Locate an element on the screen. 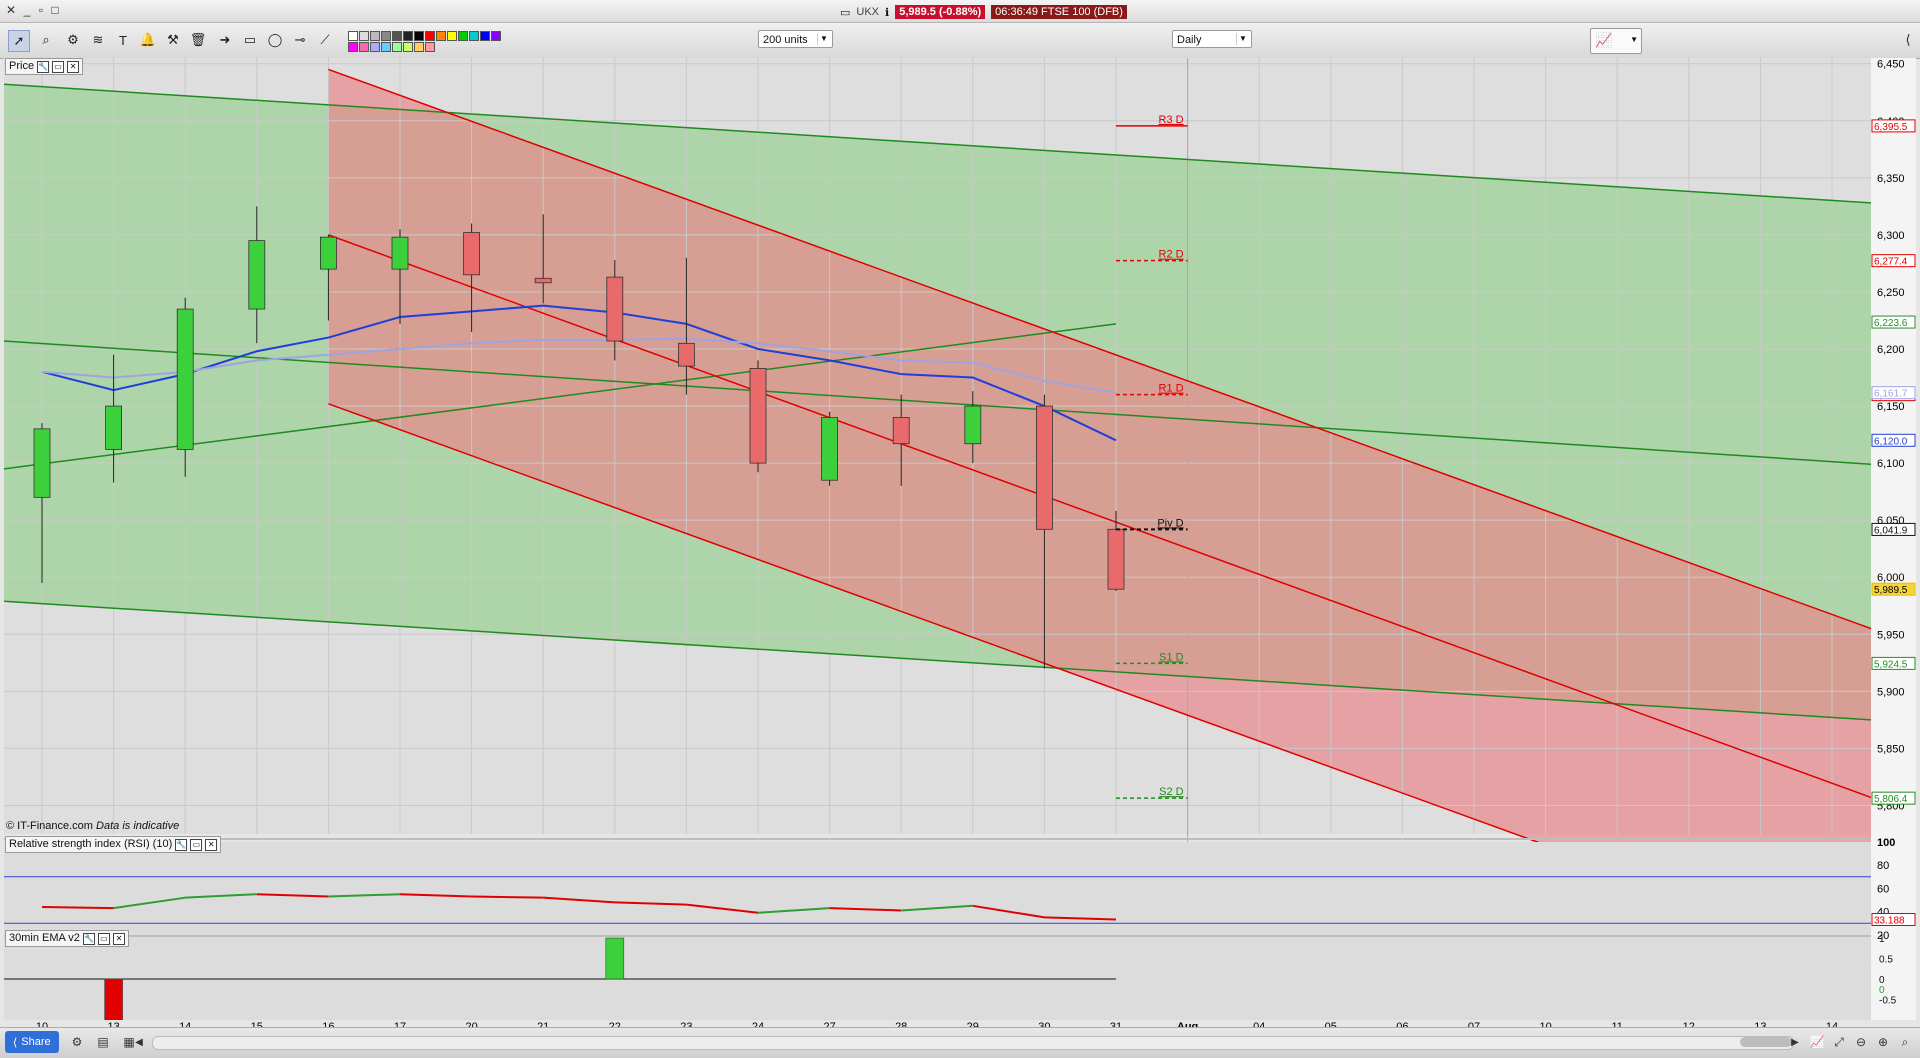  layout-icon: ▤ is located at coordinates (103, 1042).